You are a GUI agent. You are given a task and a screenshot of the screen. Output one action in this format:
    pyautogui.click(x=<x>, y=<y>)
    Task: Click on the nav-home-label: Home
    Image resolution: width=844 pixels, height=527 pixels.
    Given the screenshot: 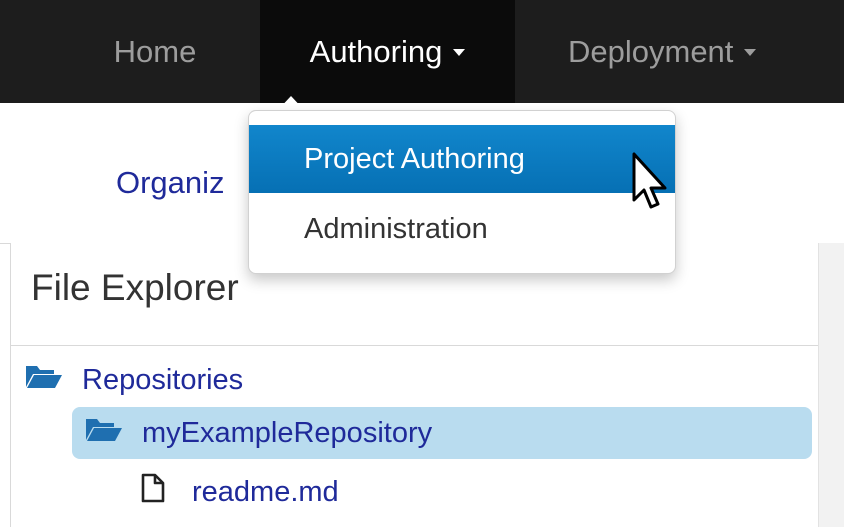 What is the action you would take?
    pyautogui.click(x=155, y=51)
    